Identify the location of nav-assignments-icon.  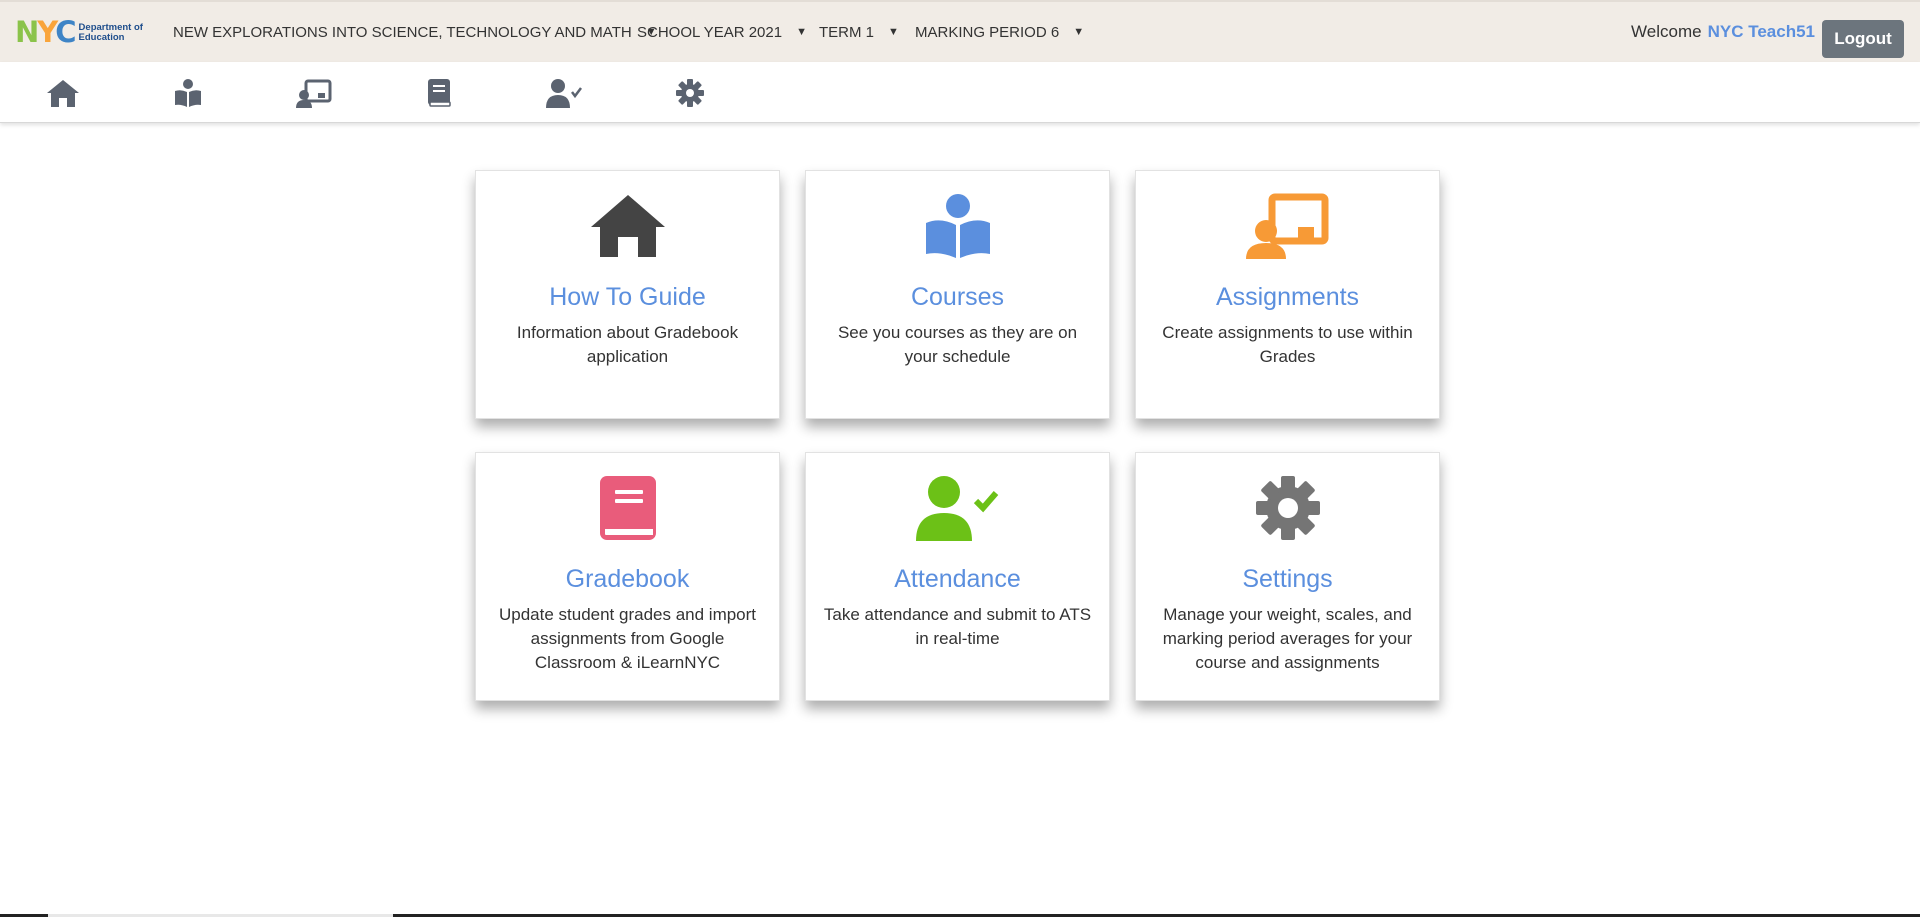
(314, 93).